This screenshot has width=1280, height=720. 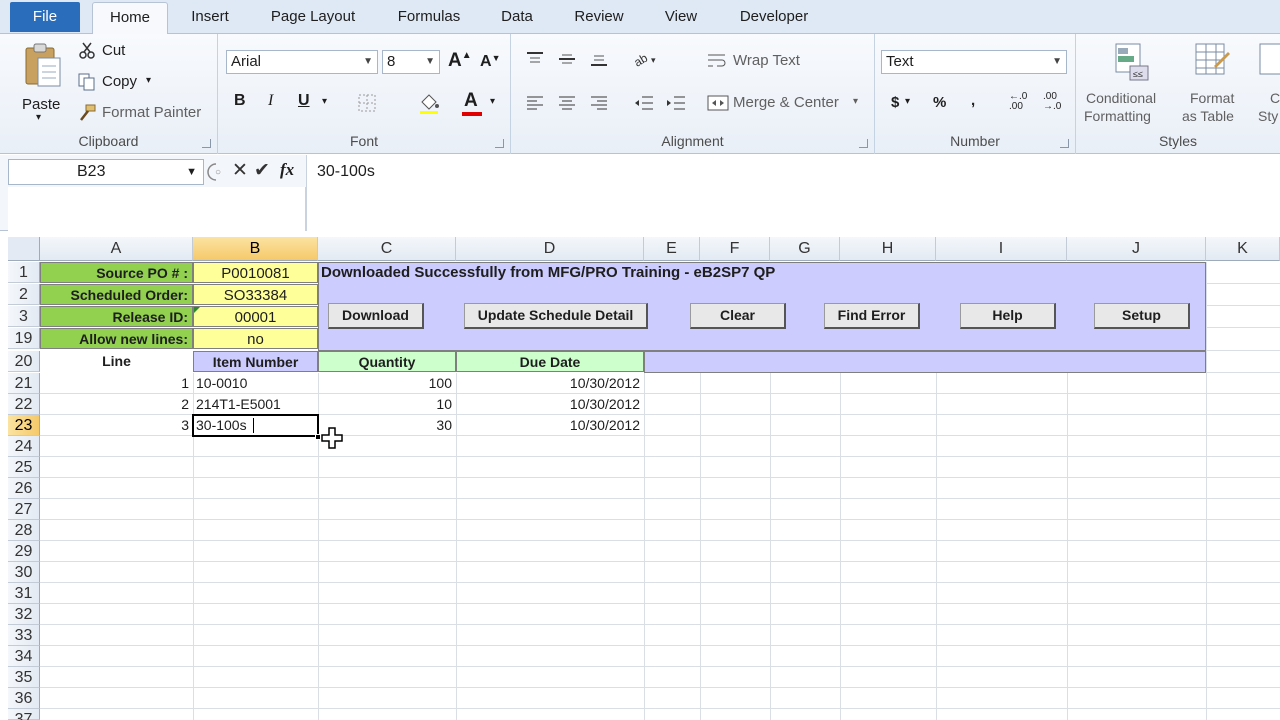 What do you see at coordinates (24, 530) in the screenshot?
I see `row-header: 28` at bounding box center [24, 530].